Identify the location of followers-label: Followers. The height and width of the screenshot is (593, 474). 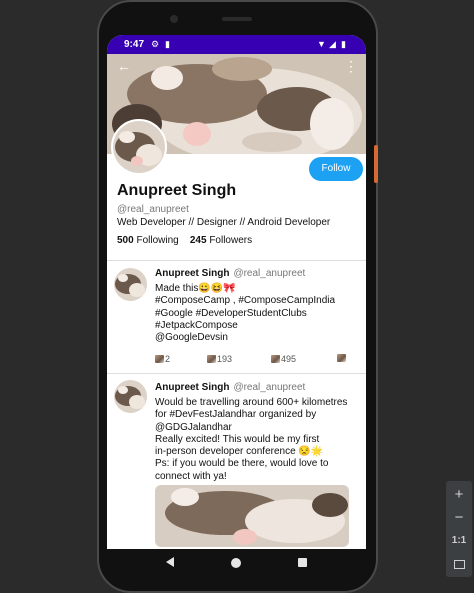
(230, 240).